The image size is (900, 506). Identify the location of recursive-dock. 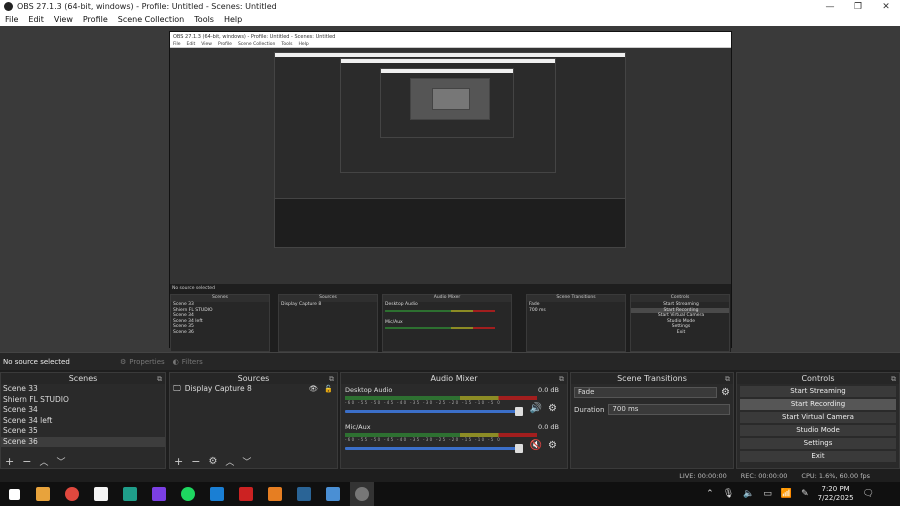
(450, 223).